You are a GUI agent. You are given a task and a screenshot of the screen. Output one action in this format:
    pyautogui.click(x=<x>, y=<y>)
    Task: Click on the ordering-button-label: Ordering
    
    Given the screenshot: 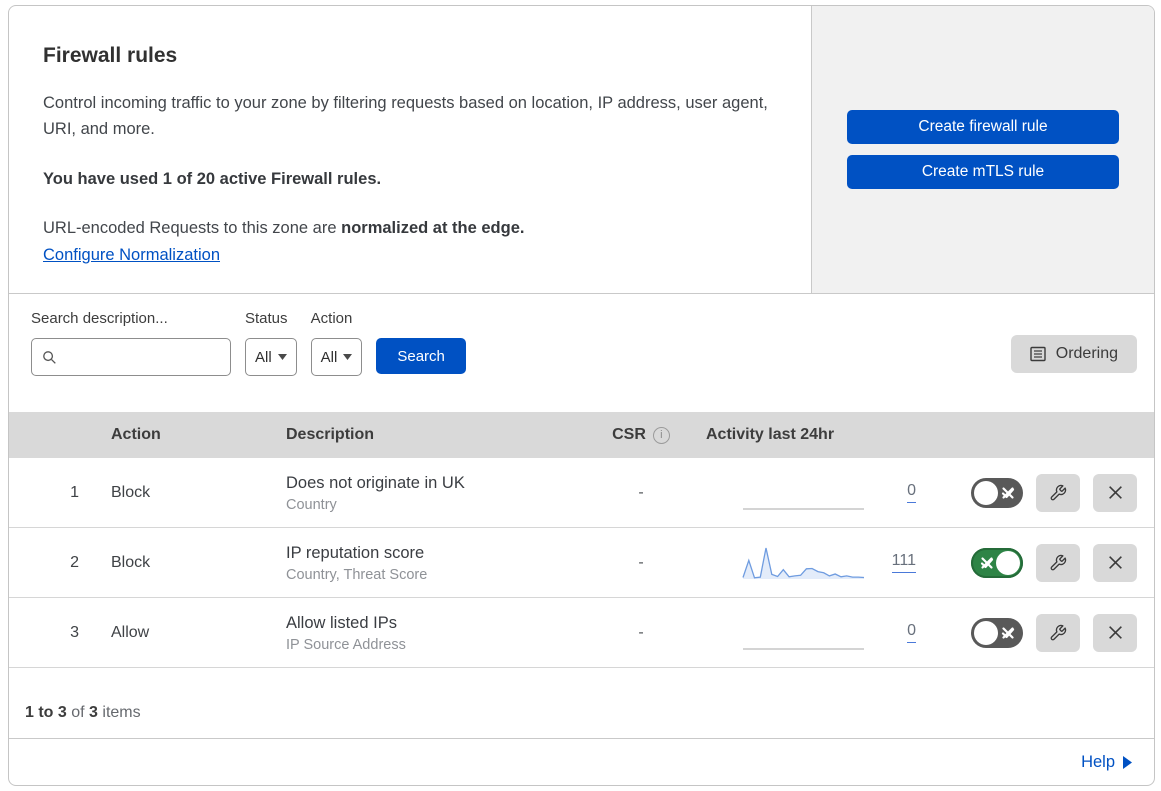 What is the action you would take?
    pyautogui.click(x=1086, y=353)
    